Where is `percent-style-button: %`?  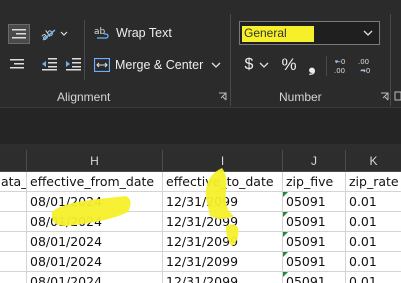
percent-style-button: % is located at coordinates (289, 65).